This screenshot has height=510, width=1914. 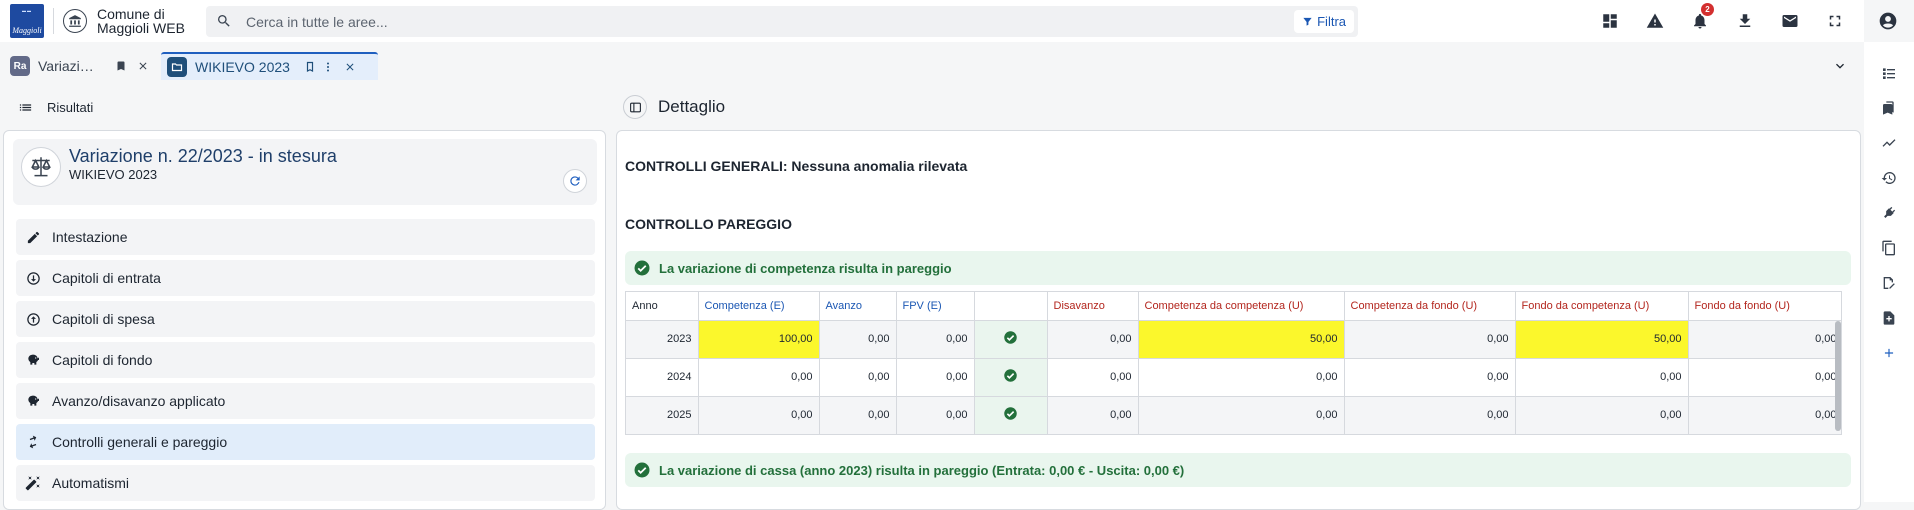 What do you see at coordinates (1838, 376) in the screenshot?
I see `table-scrollbar` at bounding box center [1838, 376].